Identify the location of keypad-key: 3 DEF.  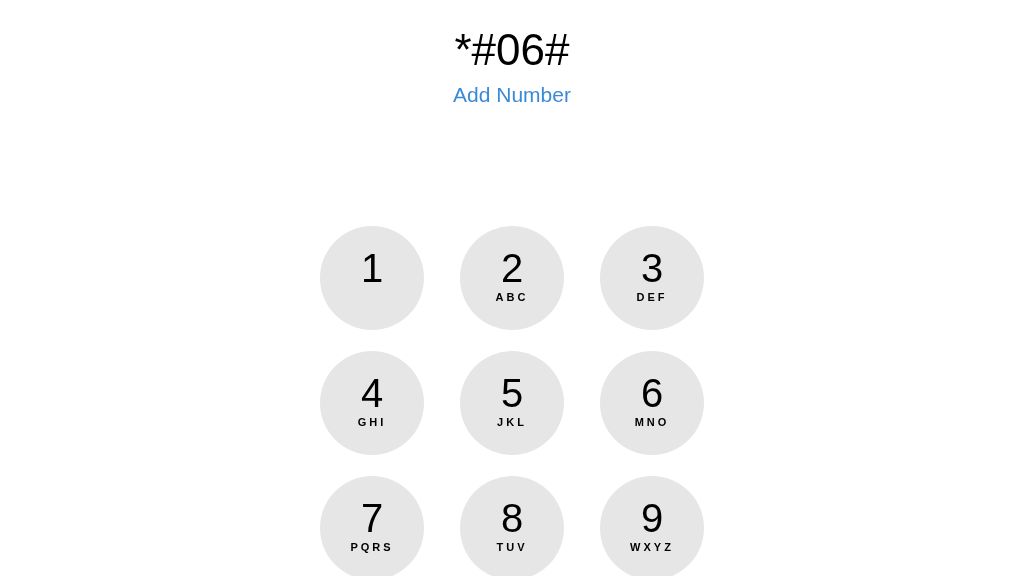
(652, 278).